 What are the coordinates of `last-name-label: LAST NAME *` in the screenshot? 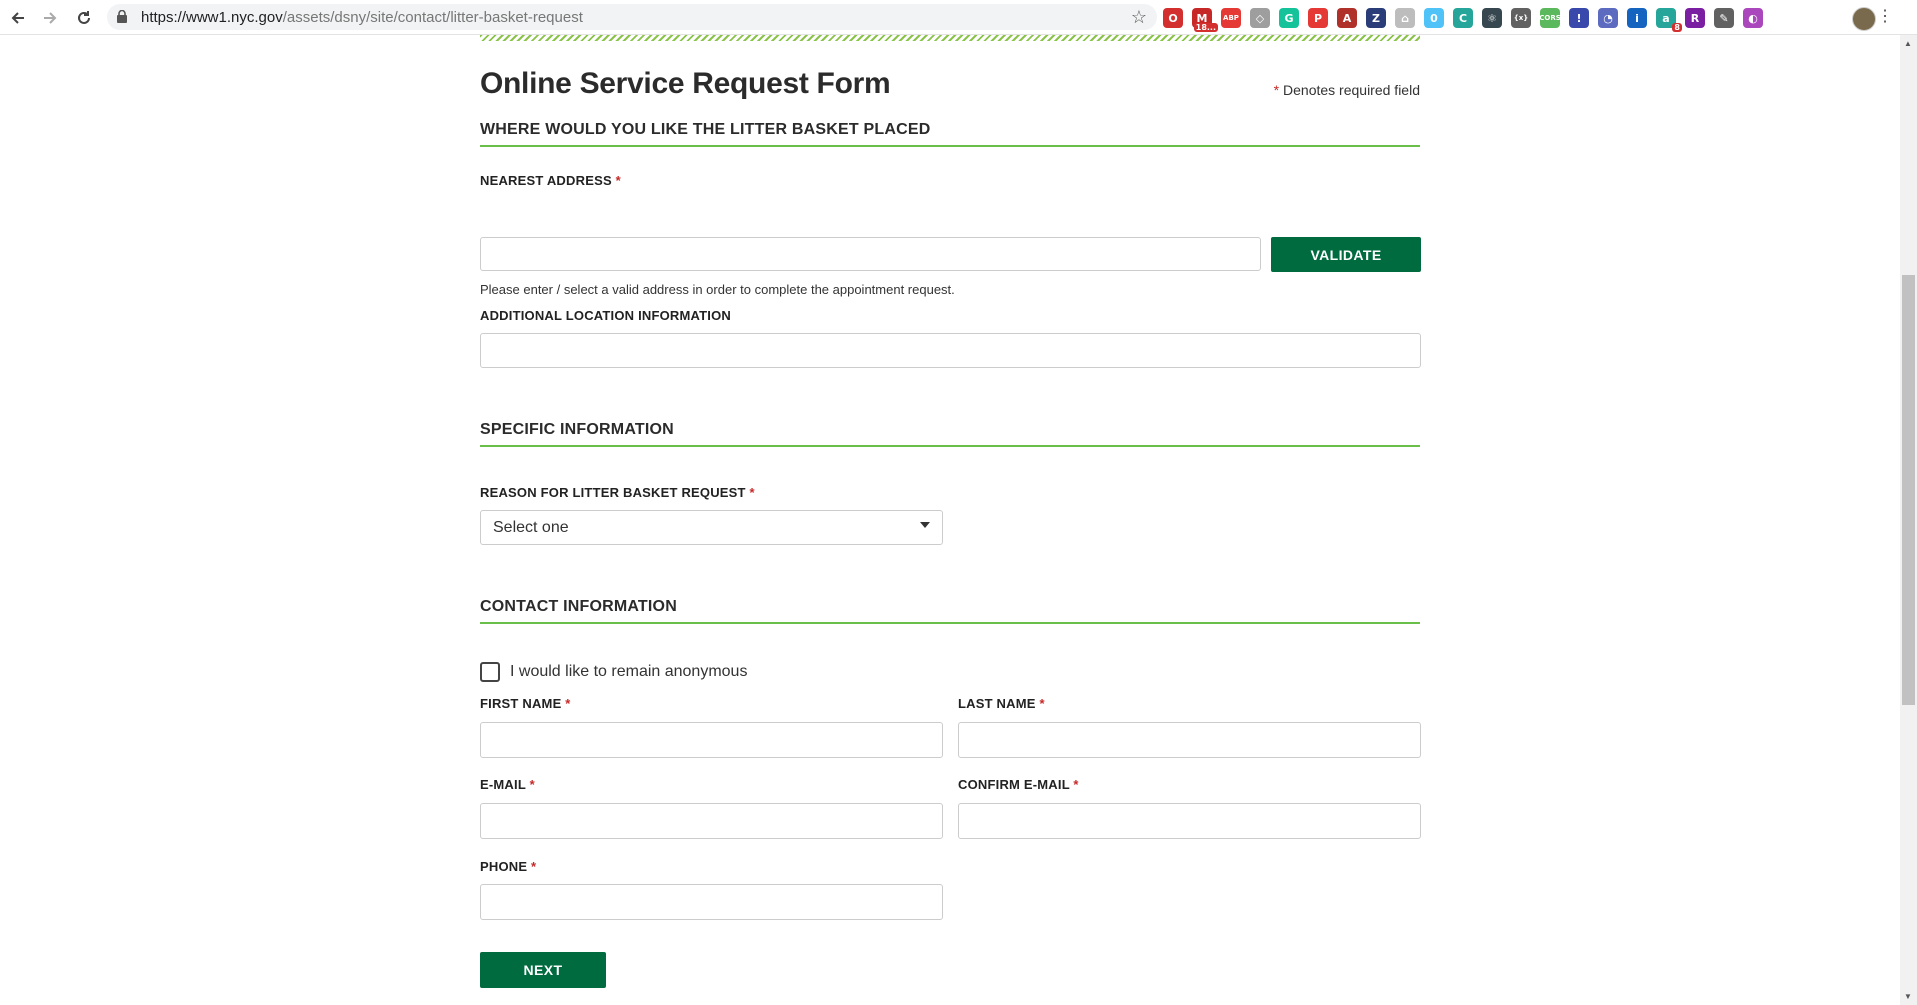 It's located at (1001, 703).